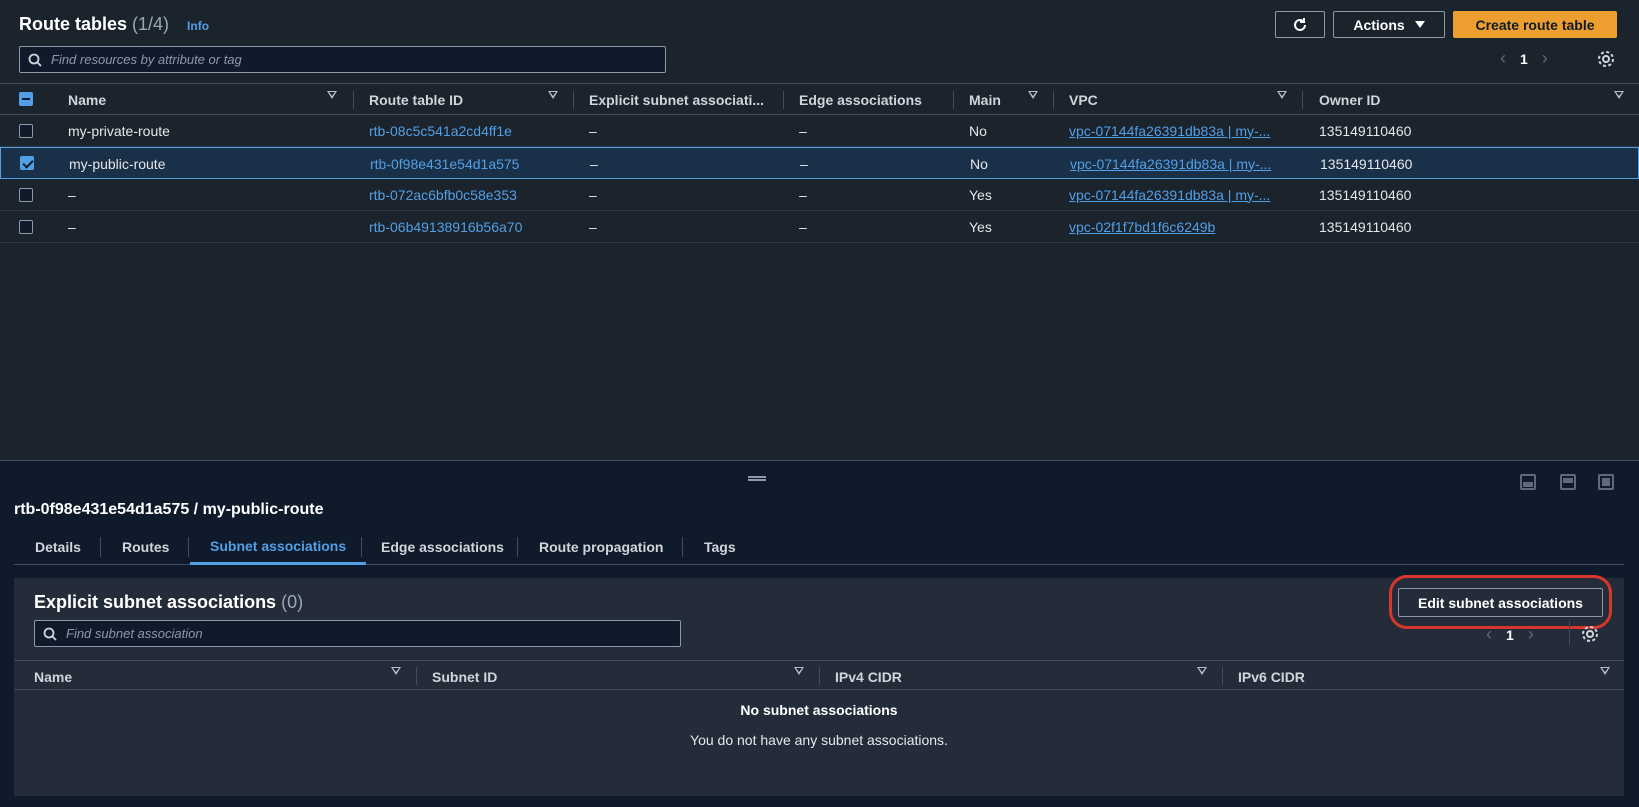 This screenshot has width=1639, height=807. Describe the element at coordinates (819, 710) in the screenshot. I see `empty-state-title: No subnet associations` at that location.